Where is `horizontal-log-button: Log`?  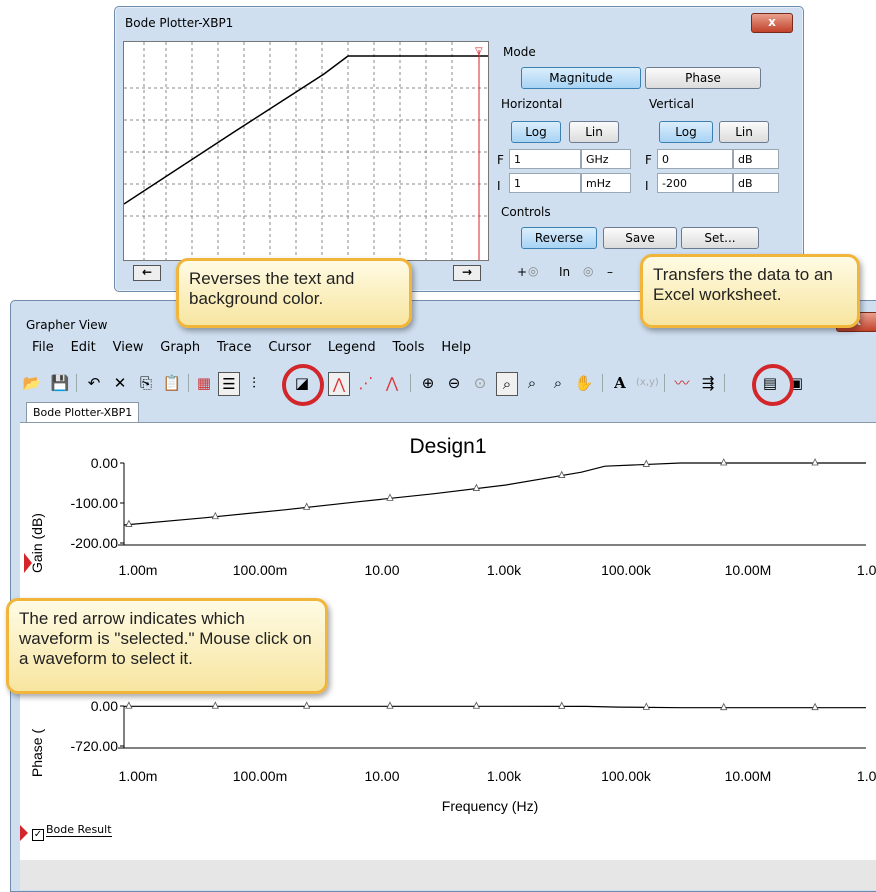
horizontal-log-button: Log is located at coordinates (536, 132).